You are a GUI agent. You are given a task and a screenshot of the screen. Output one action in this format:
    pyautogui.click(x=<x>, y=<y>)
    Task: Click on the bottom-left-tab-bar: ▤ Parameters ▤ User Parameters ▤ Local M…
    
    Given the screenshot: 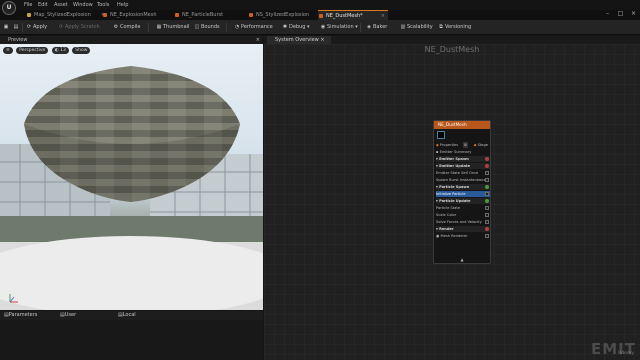 What is the action you would take?
    pyautogui.click(x=131, y=319)
    